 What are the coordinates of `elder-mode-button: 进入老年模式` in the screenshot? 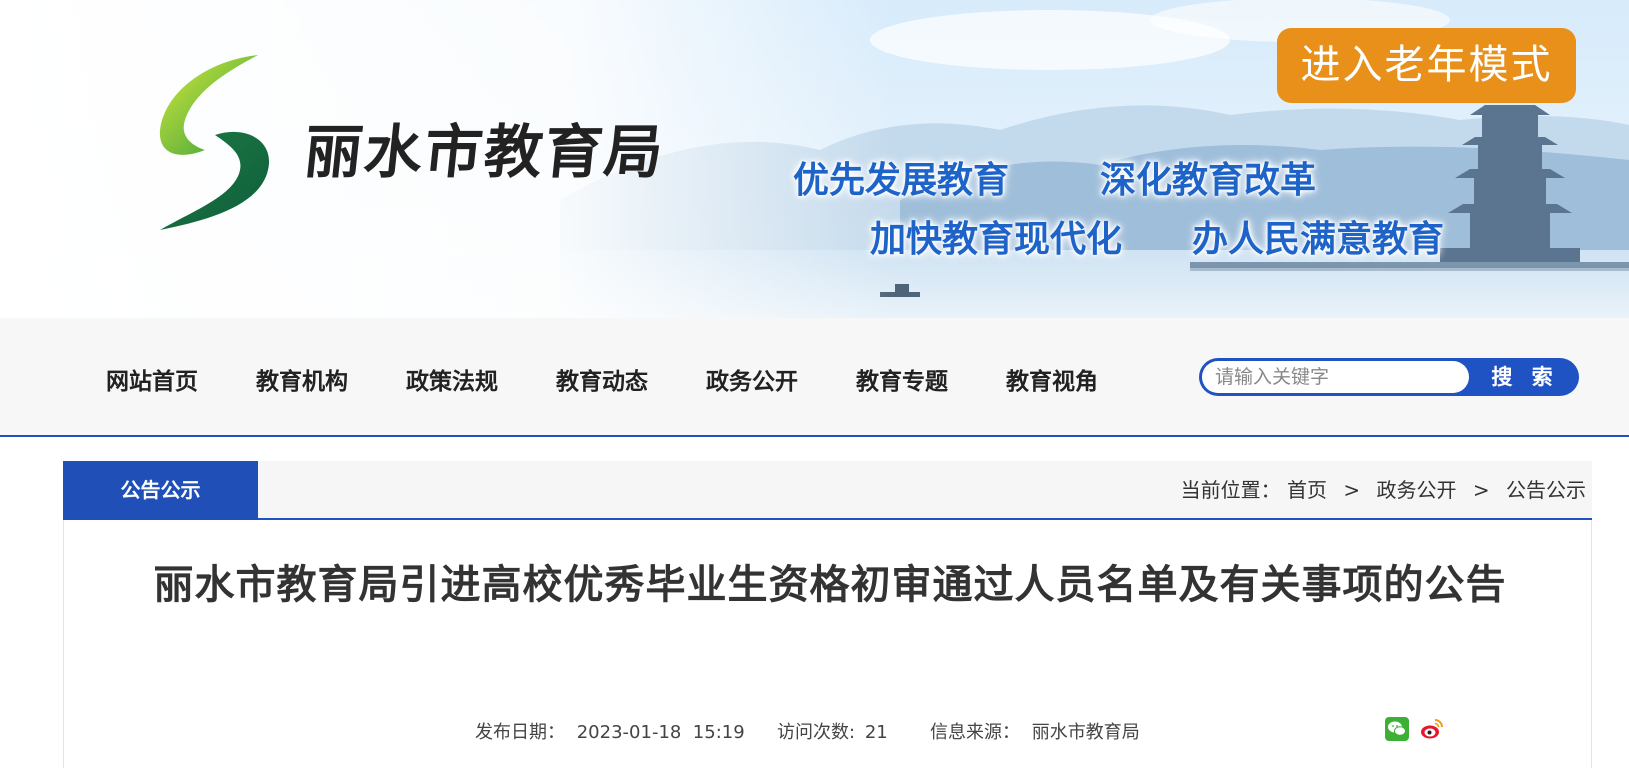 It's located at (1426, 65).